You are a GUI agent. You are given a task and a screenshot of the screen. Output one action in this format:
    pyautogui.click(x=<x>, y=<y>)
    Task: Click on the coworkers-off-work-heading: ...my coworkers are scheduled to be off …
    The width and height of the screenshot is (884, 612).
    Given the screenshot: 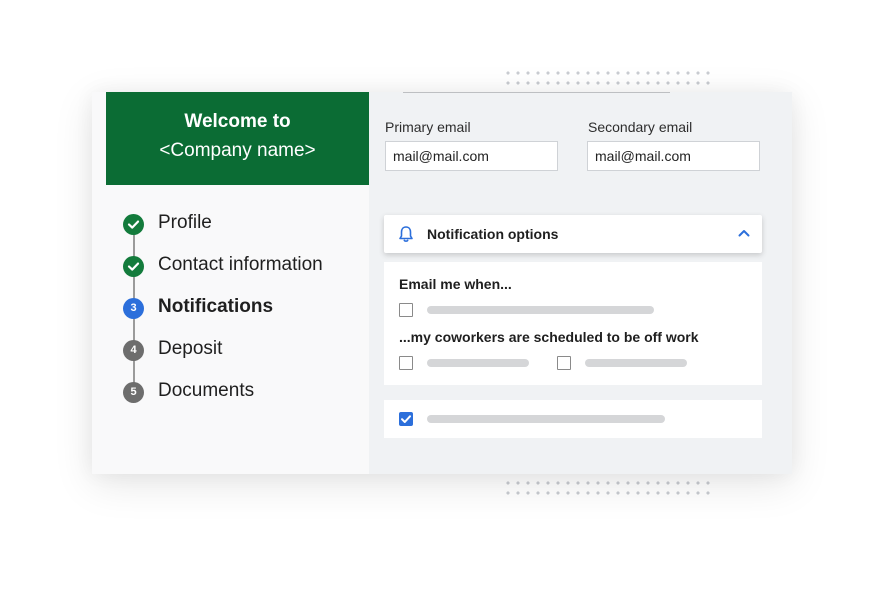 What is the action you would take?
    pyautogui.click(x=549, y=337)
    